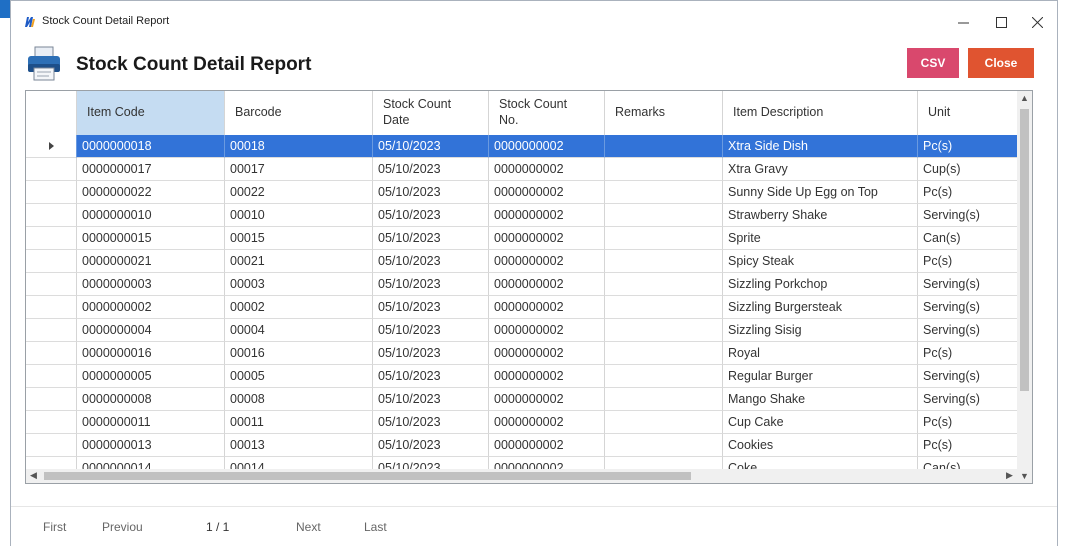  What do you see at coordinates (522, 476) in the screenshot?
I see `horizontal-scrollbar: ◀ ▶` at bounding box center [522, 476].